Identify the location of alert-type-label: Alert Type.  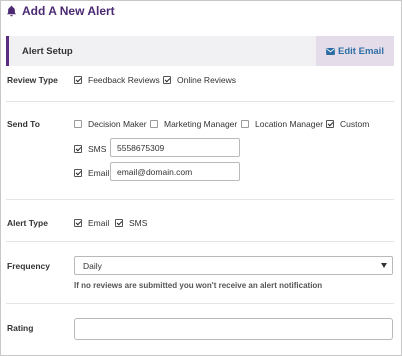
(27, 223).